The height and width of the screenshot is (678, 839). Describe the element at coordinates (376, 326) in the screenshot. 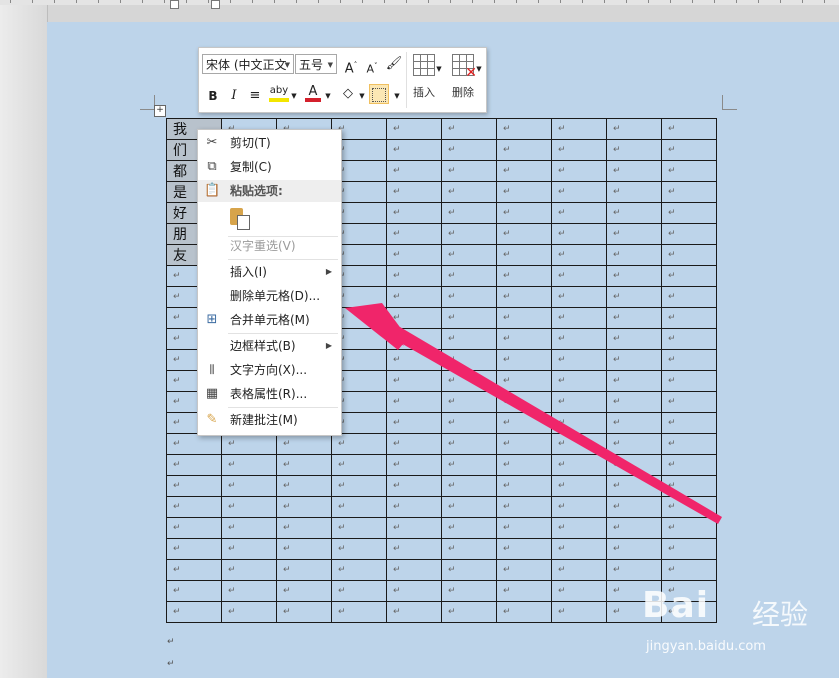

I see `annotation-arrow-head-fill` at that location.